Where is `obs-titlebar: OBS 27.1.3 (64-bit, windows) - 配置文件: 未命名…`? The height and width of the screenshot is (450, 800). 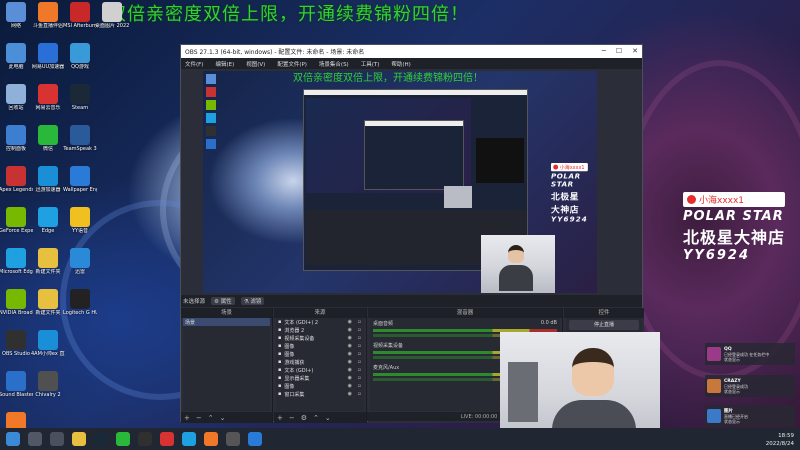 obs-titlebar: OBS 27.1.3 (64-bit, windows) - 配置文件: 未命名… is located at coordinates (411, 51).